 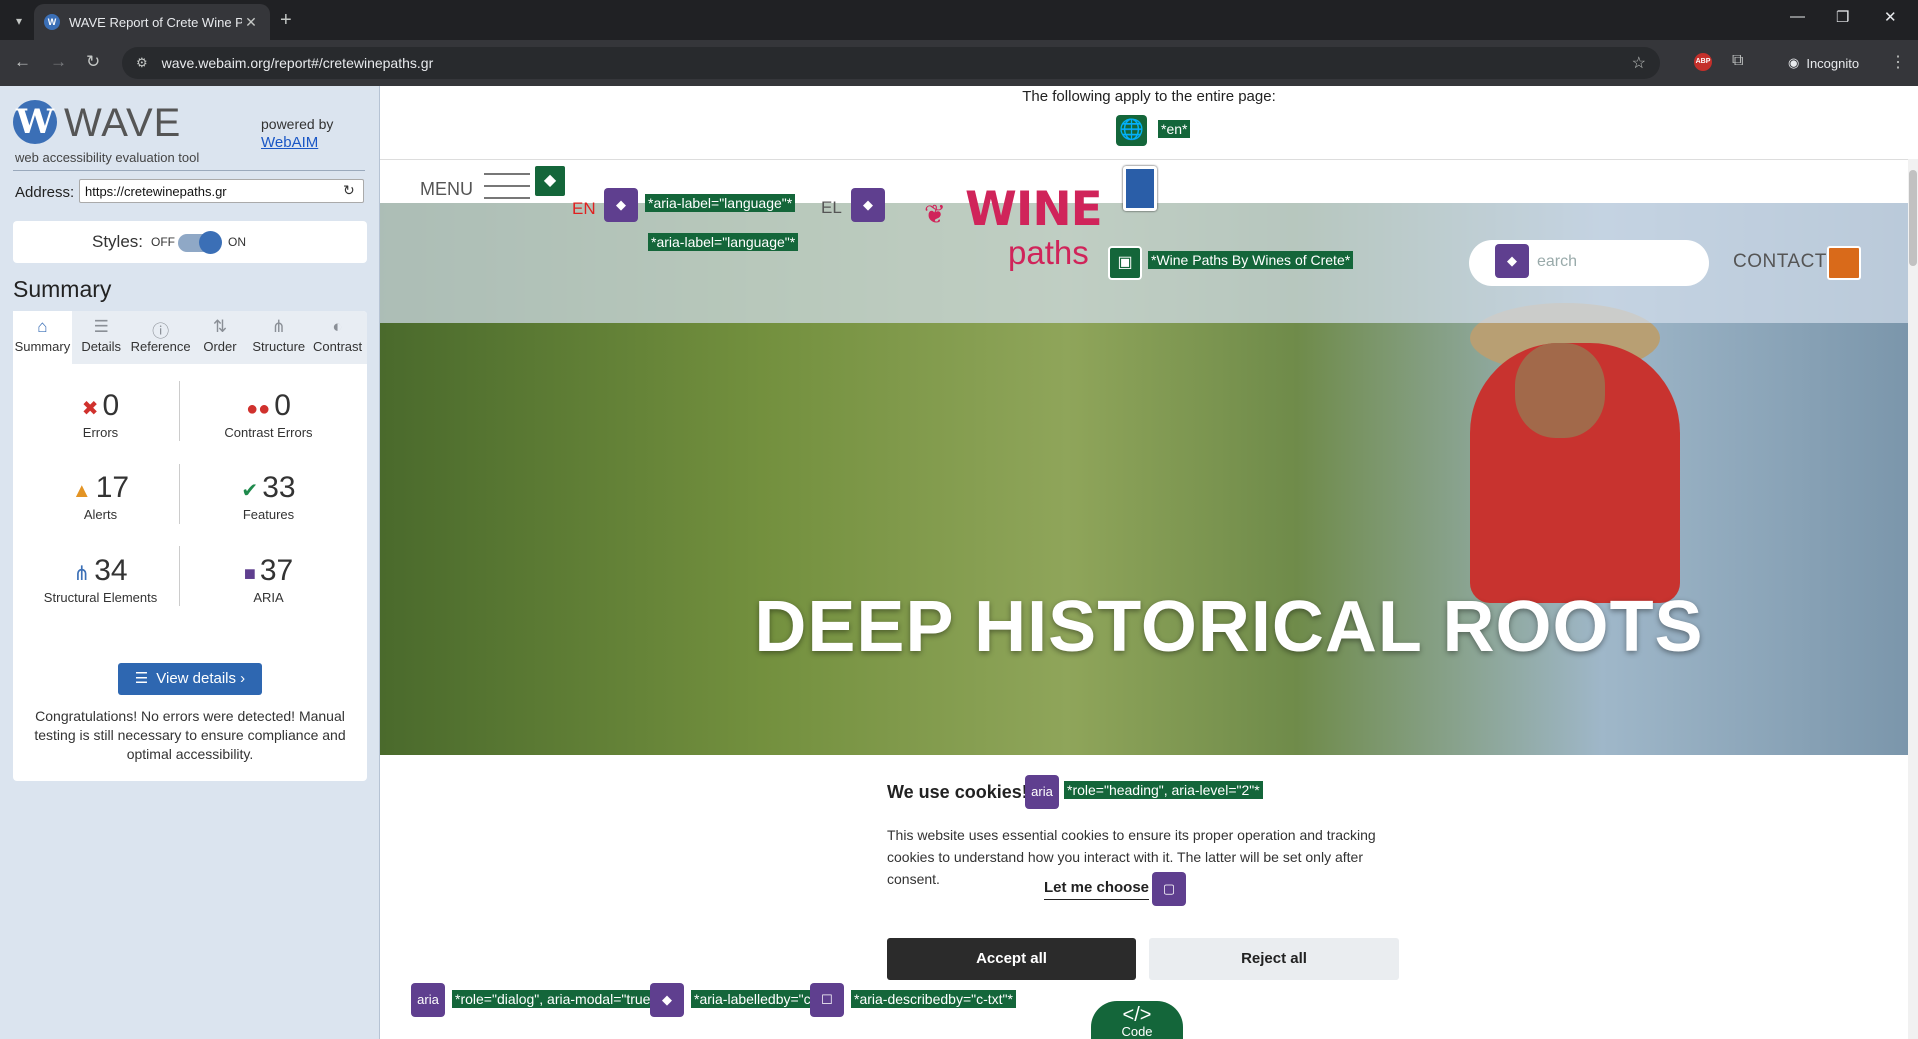 What do you see at coordinates (1131, 130) in the screenshot?
I see `language-globe-icon: 🌐` at bounding box center [1131, 130].